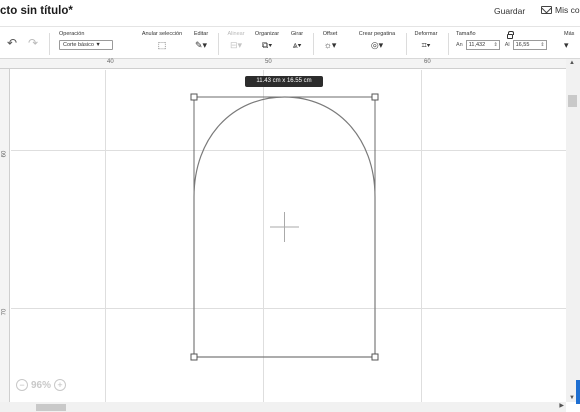  What do you see at coordinates (267, 34) in the screenshot?
I see `organize-label: Organizar` at bounding box center [267, 34].